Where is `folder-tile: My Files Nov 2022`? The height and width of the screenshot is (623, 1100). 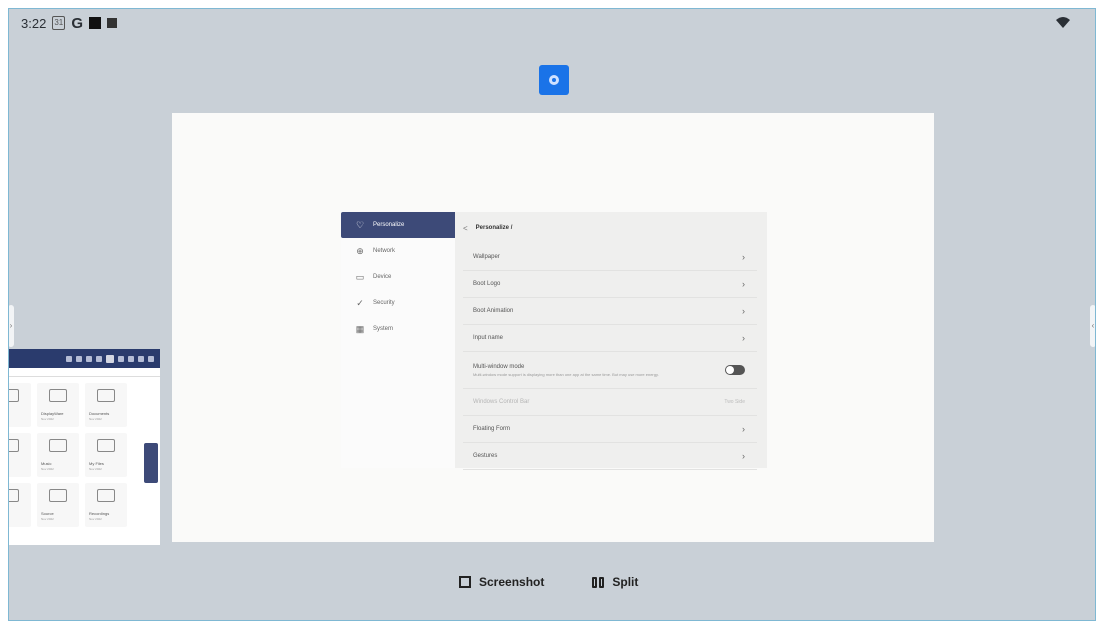 folder-tile: My Files Nov 2022 is located at coordinates (106, 455).